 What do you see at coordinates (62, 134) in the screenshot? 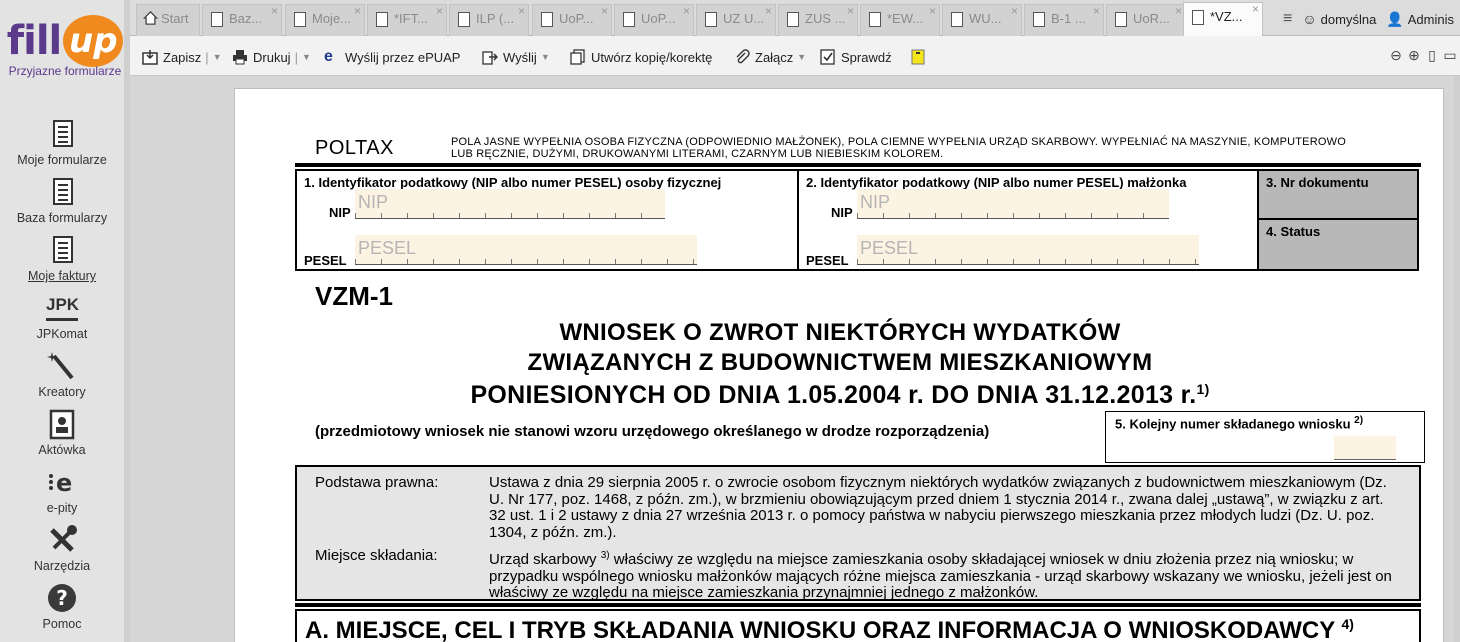
I see `document-list-icon` at bounding box center [62, 134].